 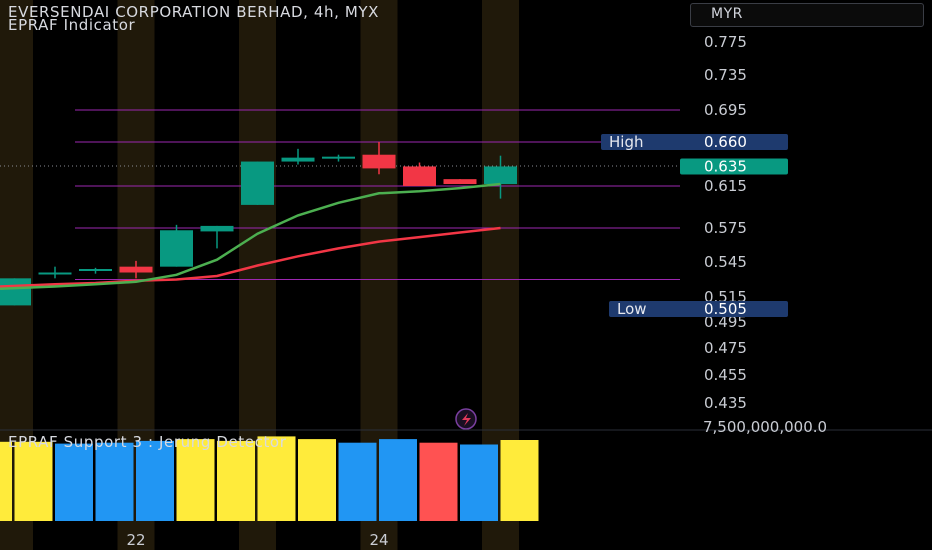 What do you see at coordinates (626, 142) in the screenshot?
I see `level-tag-label: High` at bounding box center [626, 142].